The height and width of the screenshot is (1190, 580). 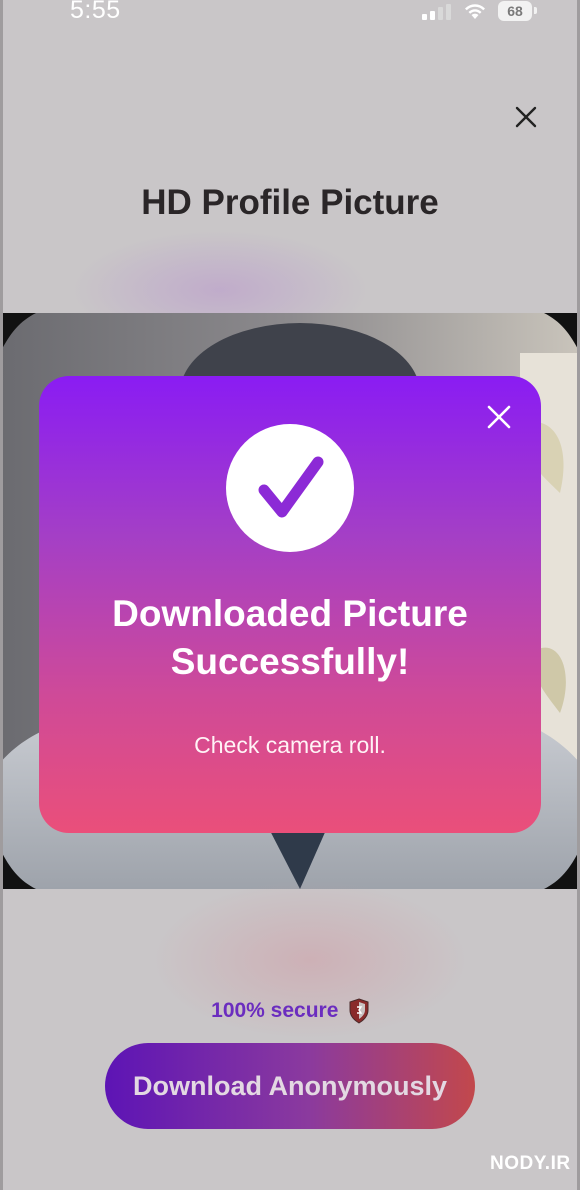 I want to click on modal-title-line2: Successfully!, so click(x=290, y=661).